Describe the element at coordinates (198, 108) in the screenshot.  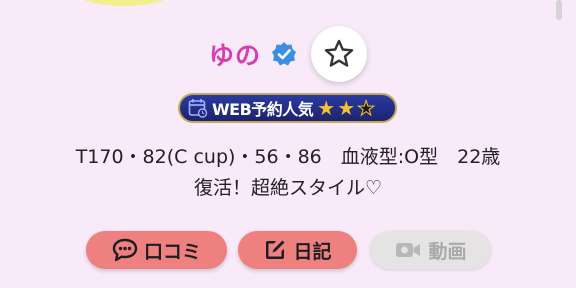
I see `calendar-clock-icon` at that location.